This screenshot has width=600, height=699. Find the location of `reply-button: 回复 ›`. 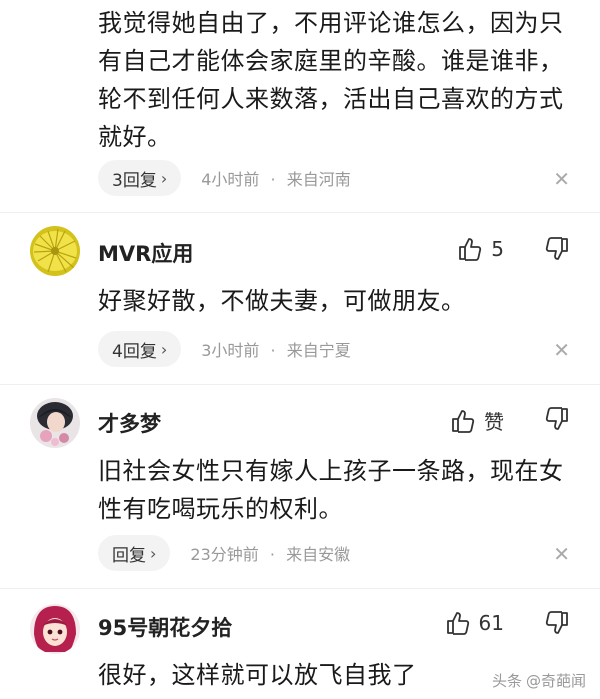

reply-button: 回复 › is located at coordinates (134, 553).